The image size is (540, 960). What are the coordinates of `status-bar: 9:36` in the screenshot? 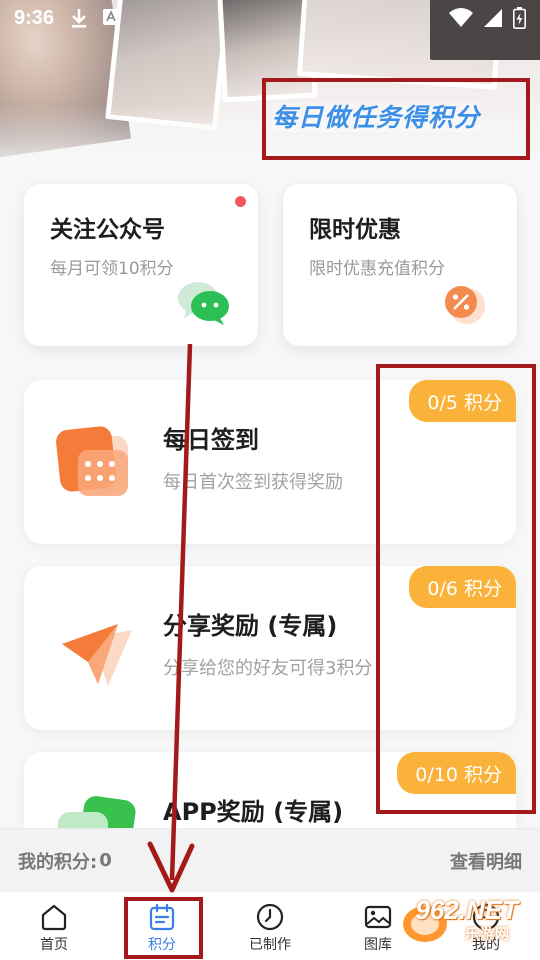 It's located at (270, 18).